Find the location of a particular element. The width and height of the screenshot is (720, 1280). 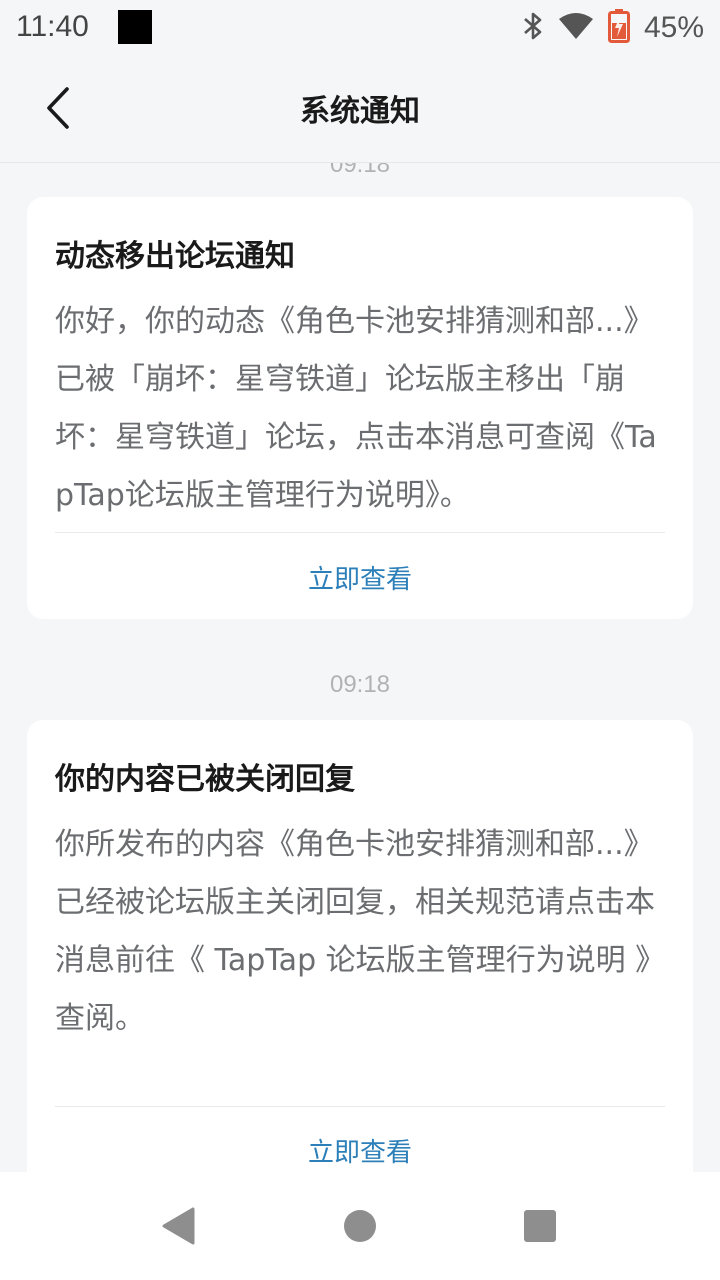

status-time: 11:40 is located at coordinates (52, 26).